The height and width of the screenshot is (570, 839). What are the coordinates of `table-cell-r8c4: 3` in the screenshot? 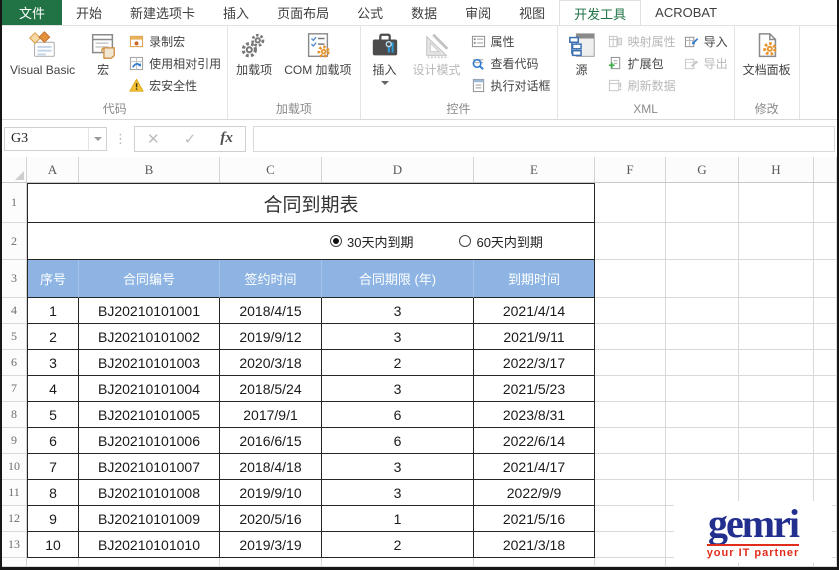 It's located at (398, 493).